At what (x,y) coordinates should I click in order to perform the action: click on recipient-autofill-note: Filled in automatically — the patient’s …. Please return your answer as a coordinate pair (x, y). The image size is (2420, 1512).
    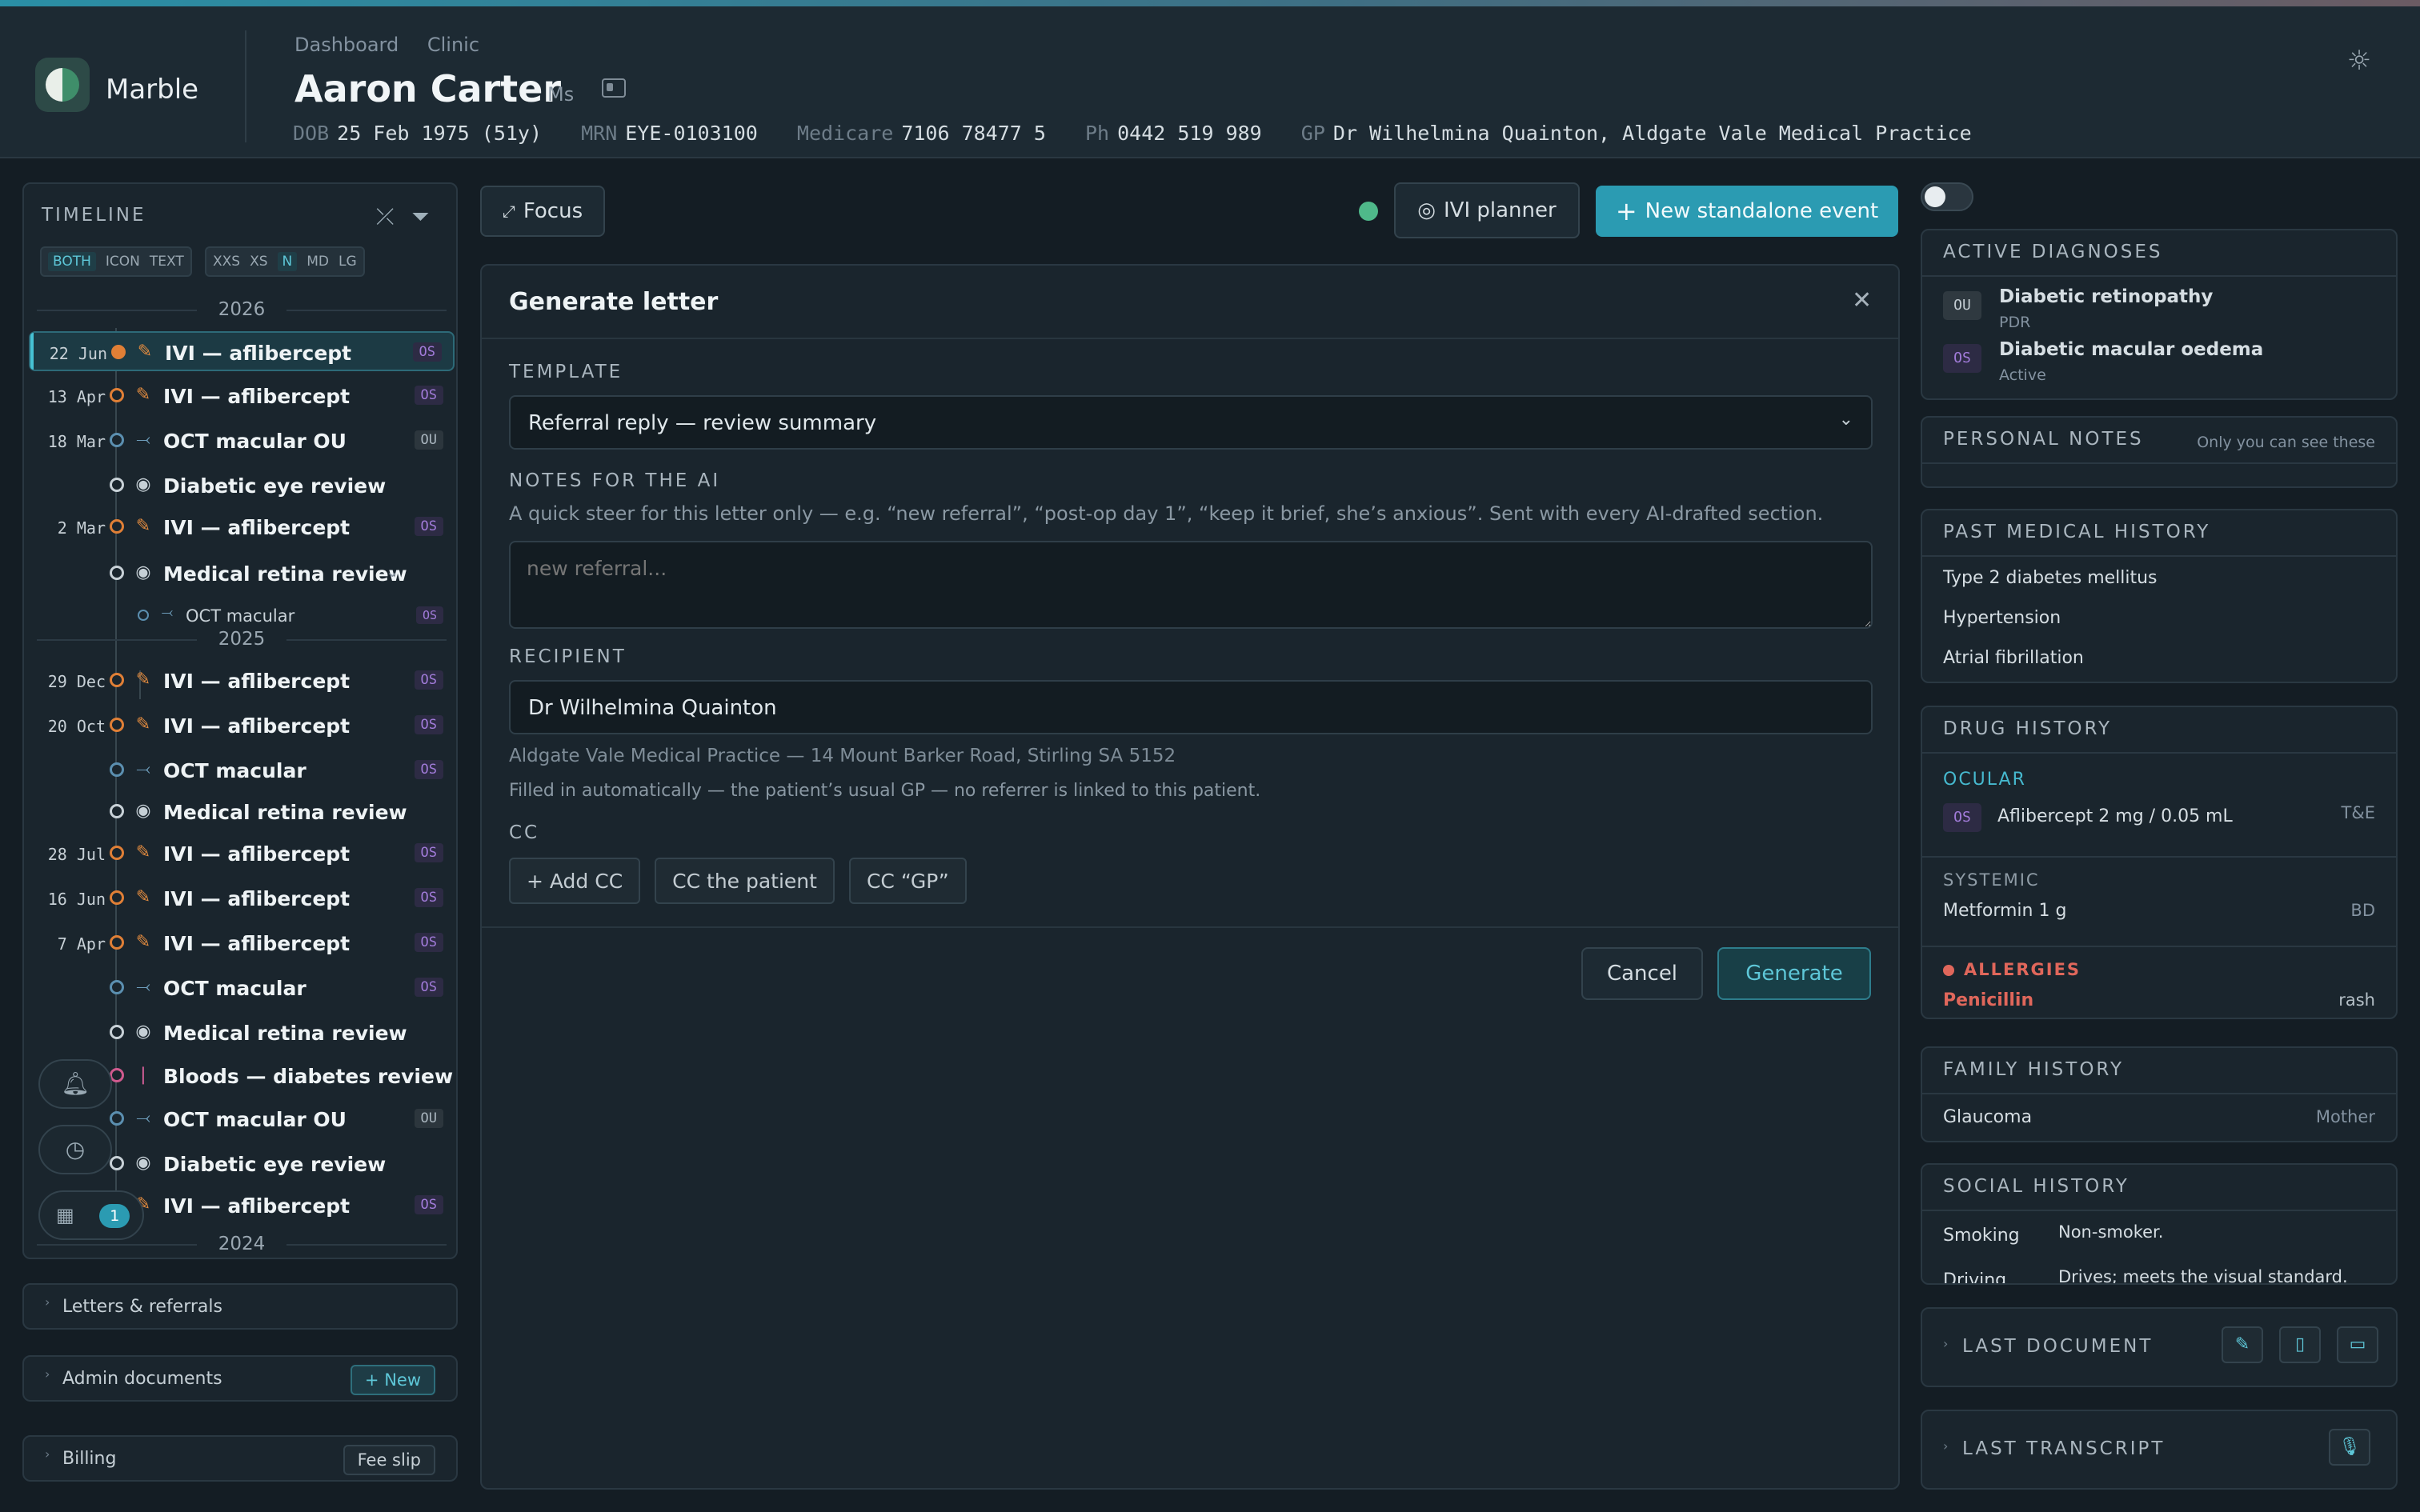
    Looking at the image, I should click on (885, 791).